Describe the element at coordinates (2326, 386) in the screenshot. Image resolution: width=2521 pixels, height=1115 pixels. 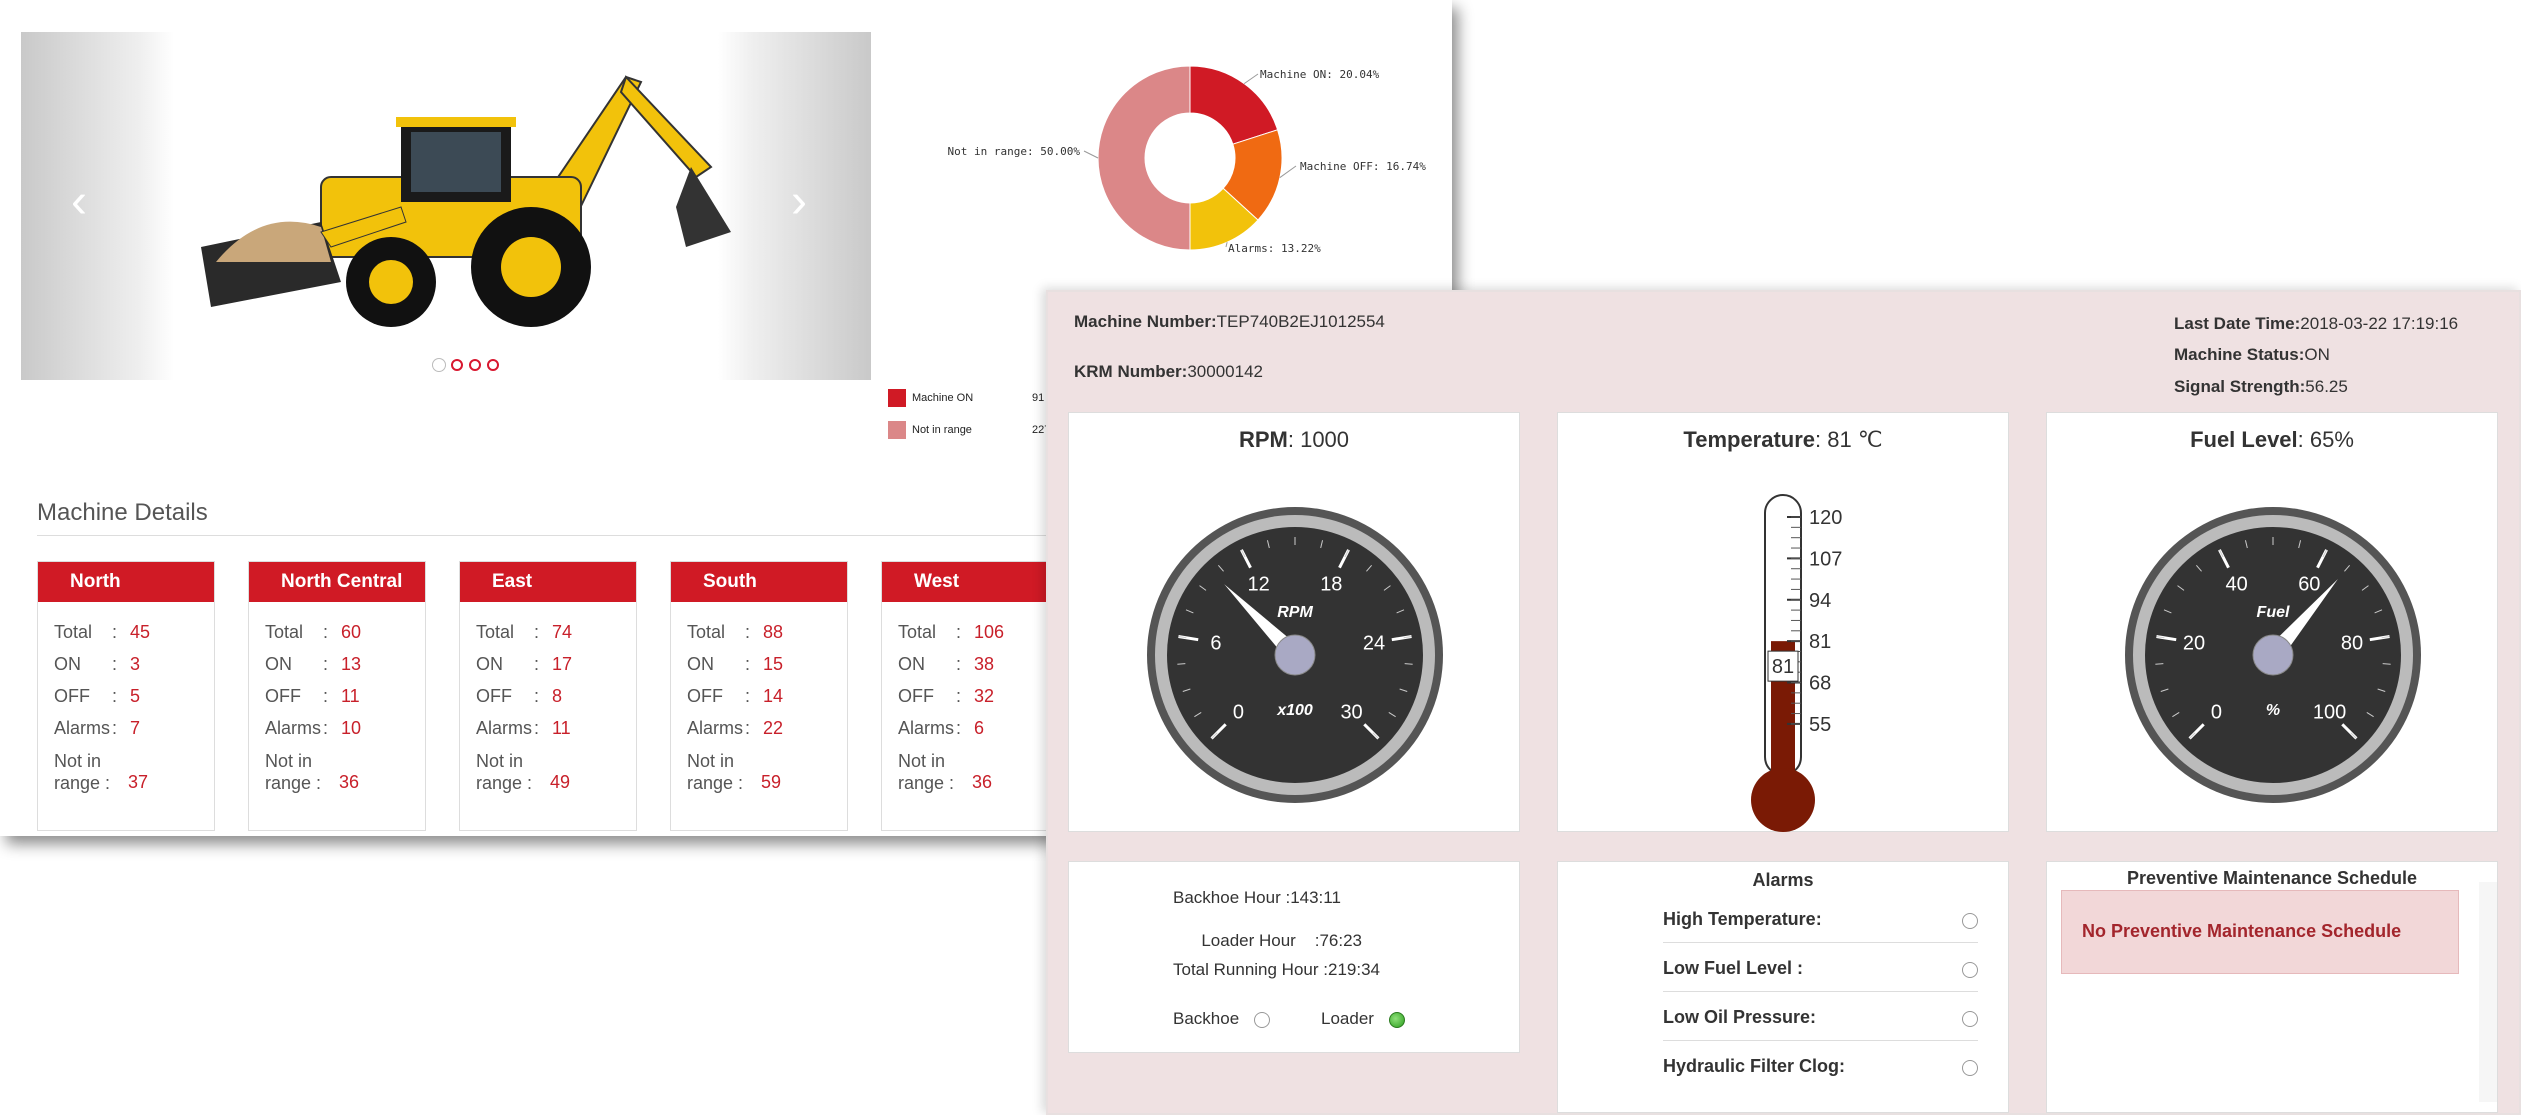
I see `signal-strength-value: 56.25` at that location.